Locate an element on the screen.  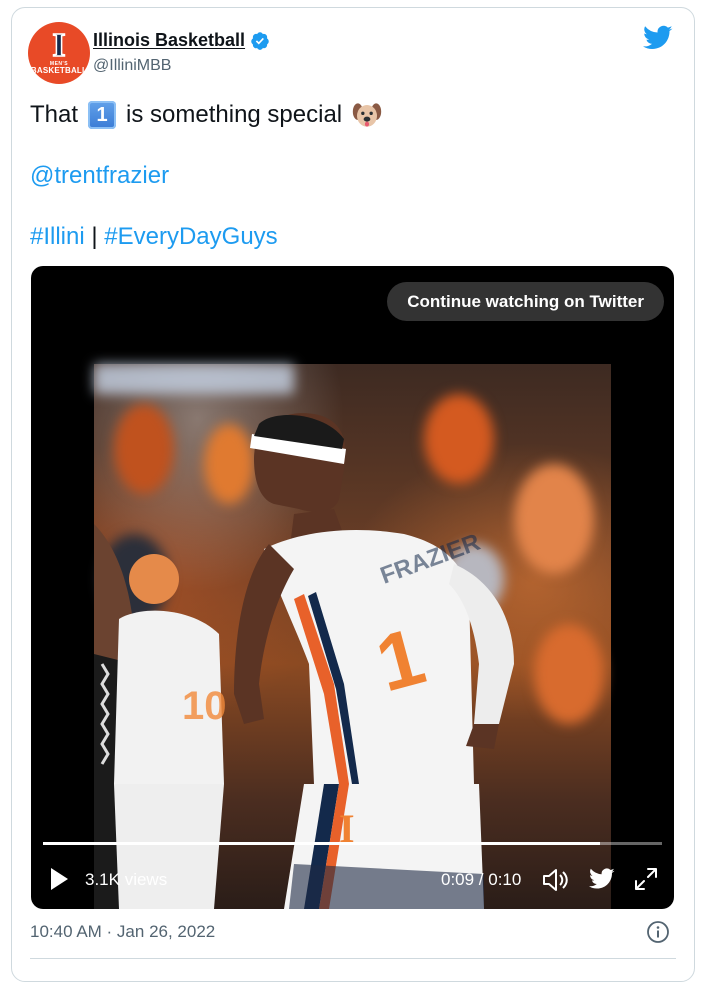
author-name-row: Illinois Basketball is located at coordinates (181, 40).